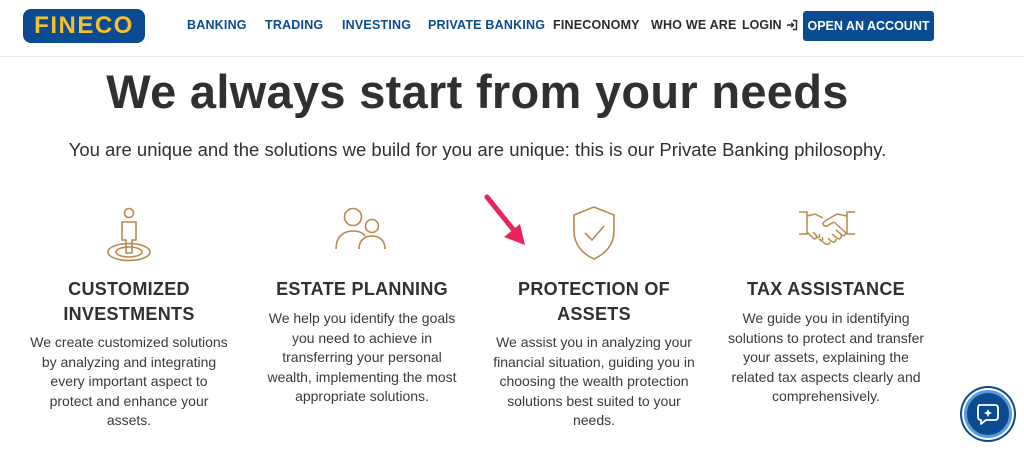 The width and height of the screenshot is (1024, 459). Describe the element at coordinates (826, 289) in the screenshot. I see `feature-title-tax-assistance: TAX ASSISTANCE` at that location.